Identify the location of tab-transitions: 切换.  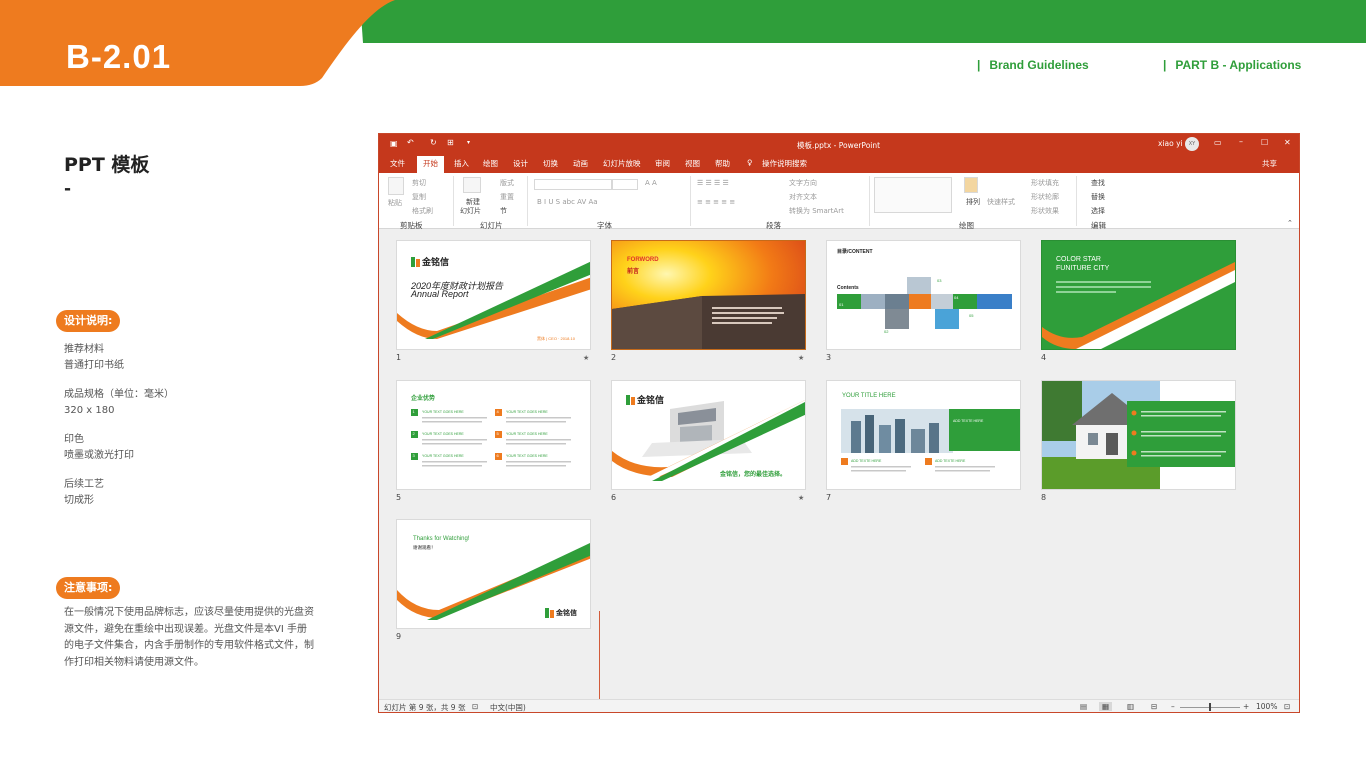
(550, 163).